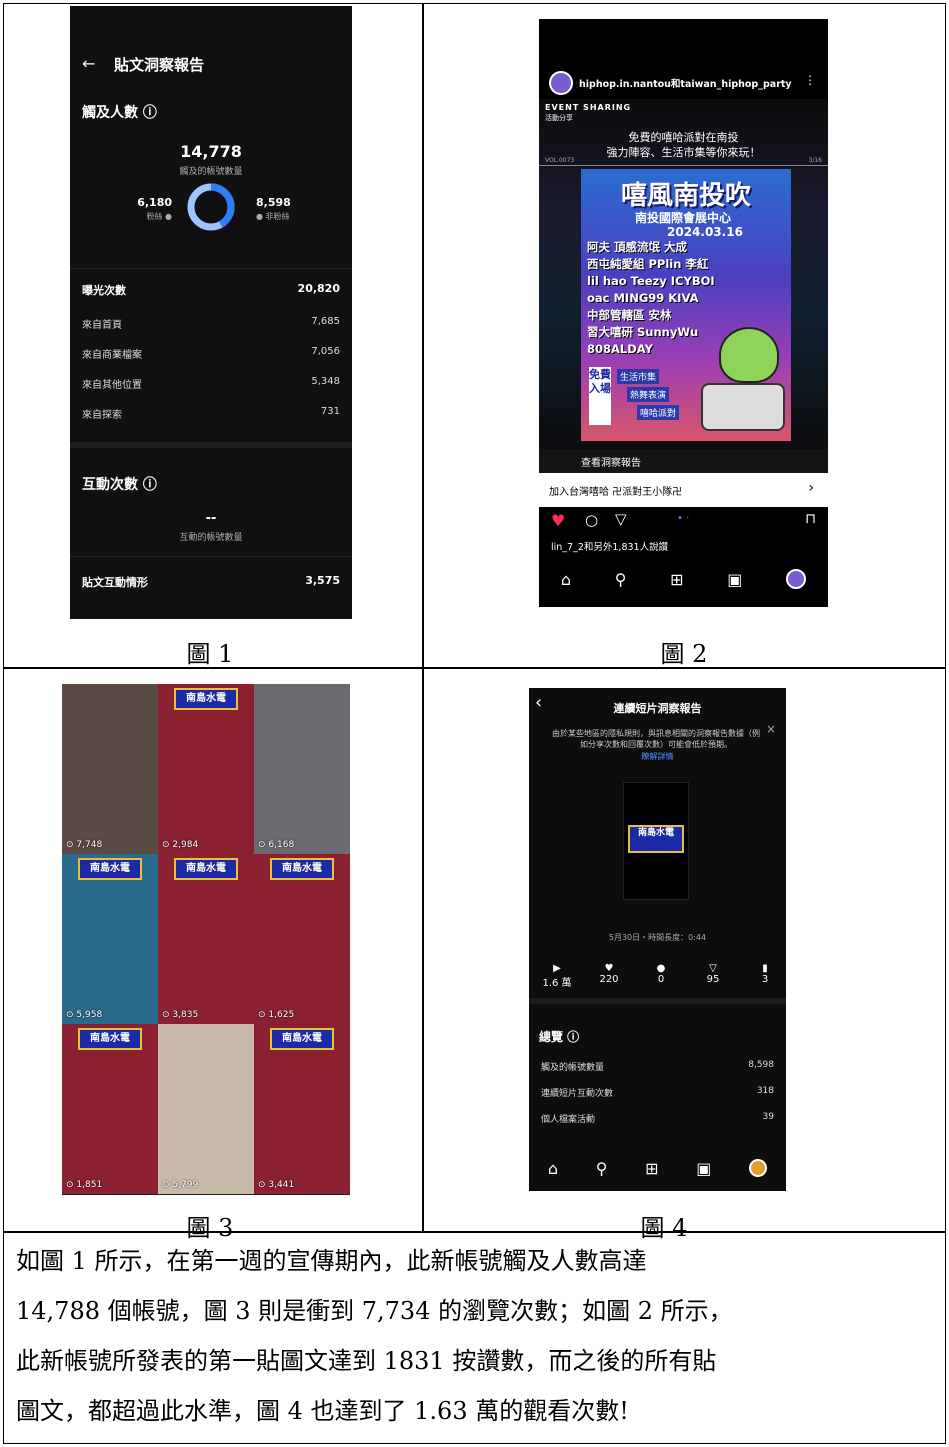  Describe the element at coordinates (655, 833) in the screenshot. I see `brand-text: 南島水電` at that location.